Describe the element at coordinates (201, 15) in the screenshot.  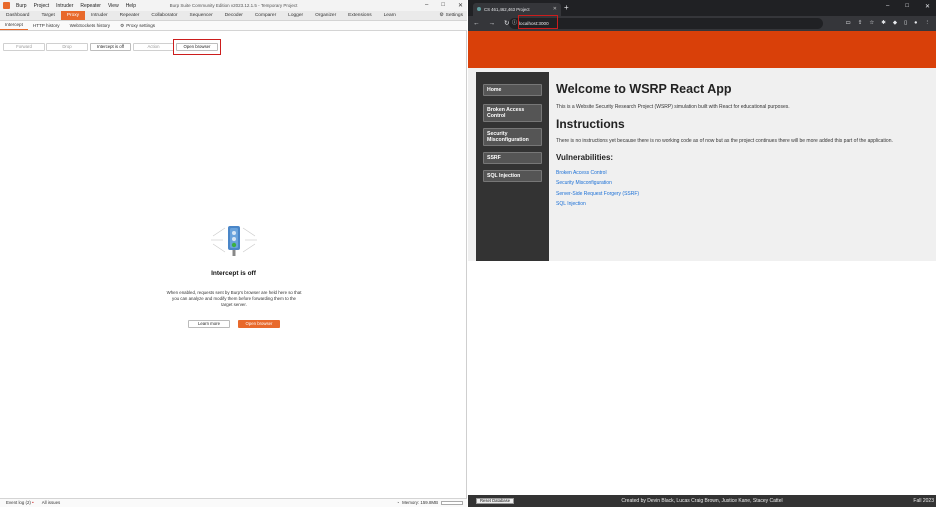
I see `tab-sequencer: Sequencer` at that location.